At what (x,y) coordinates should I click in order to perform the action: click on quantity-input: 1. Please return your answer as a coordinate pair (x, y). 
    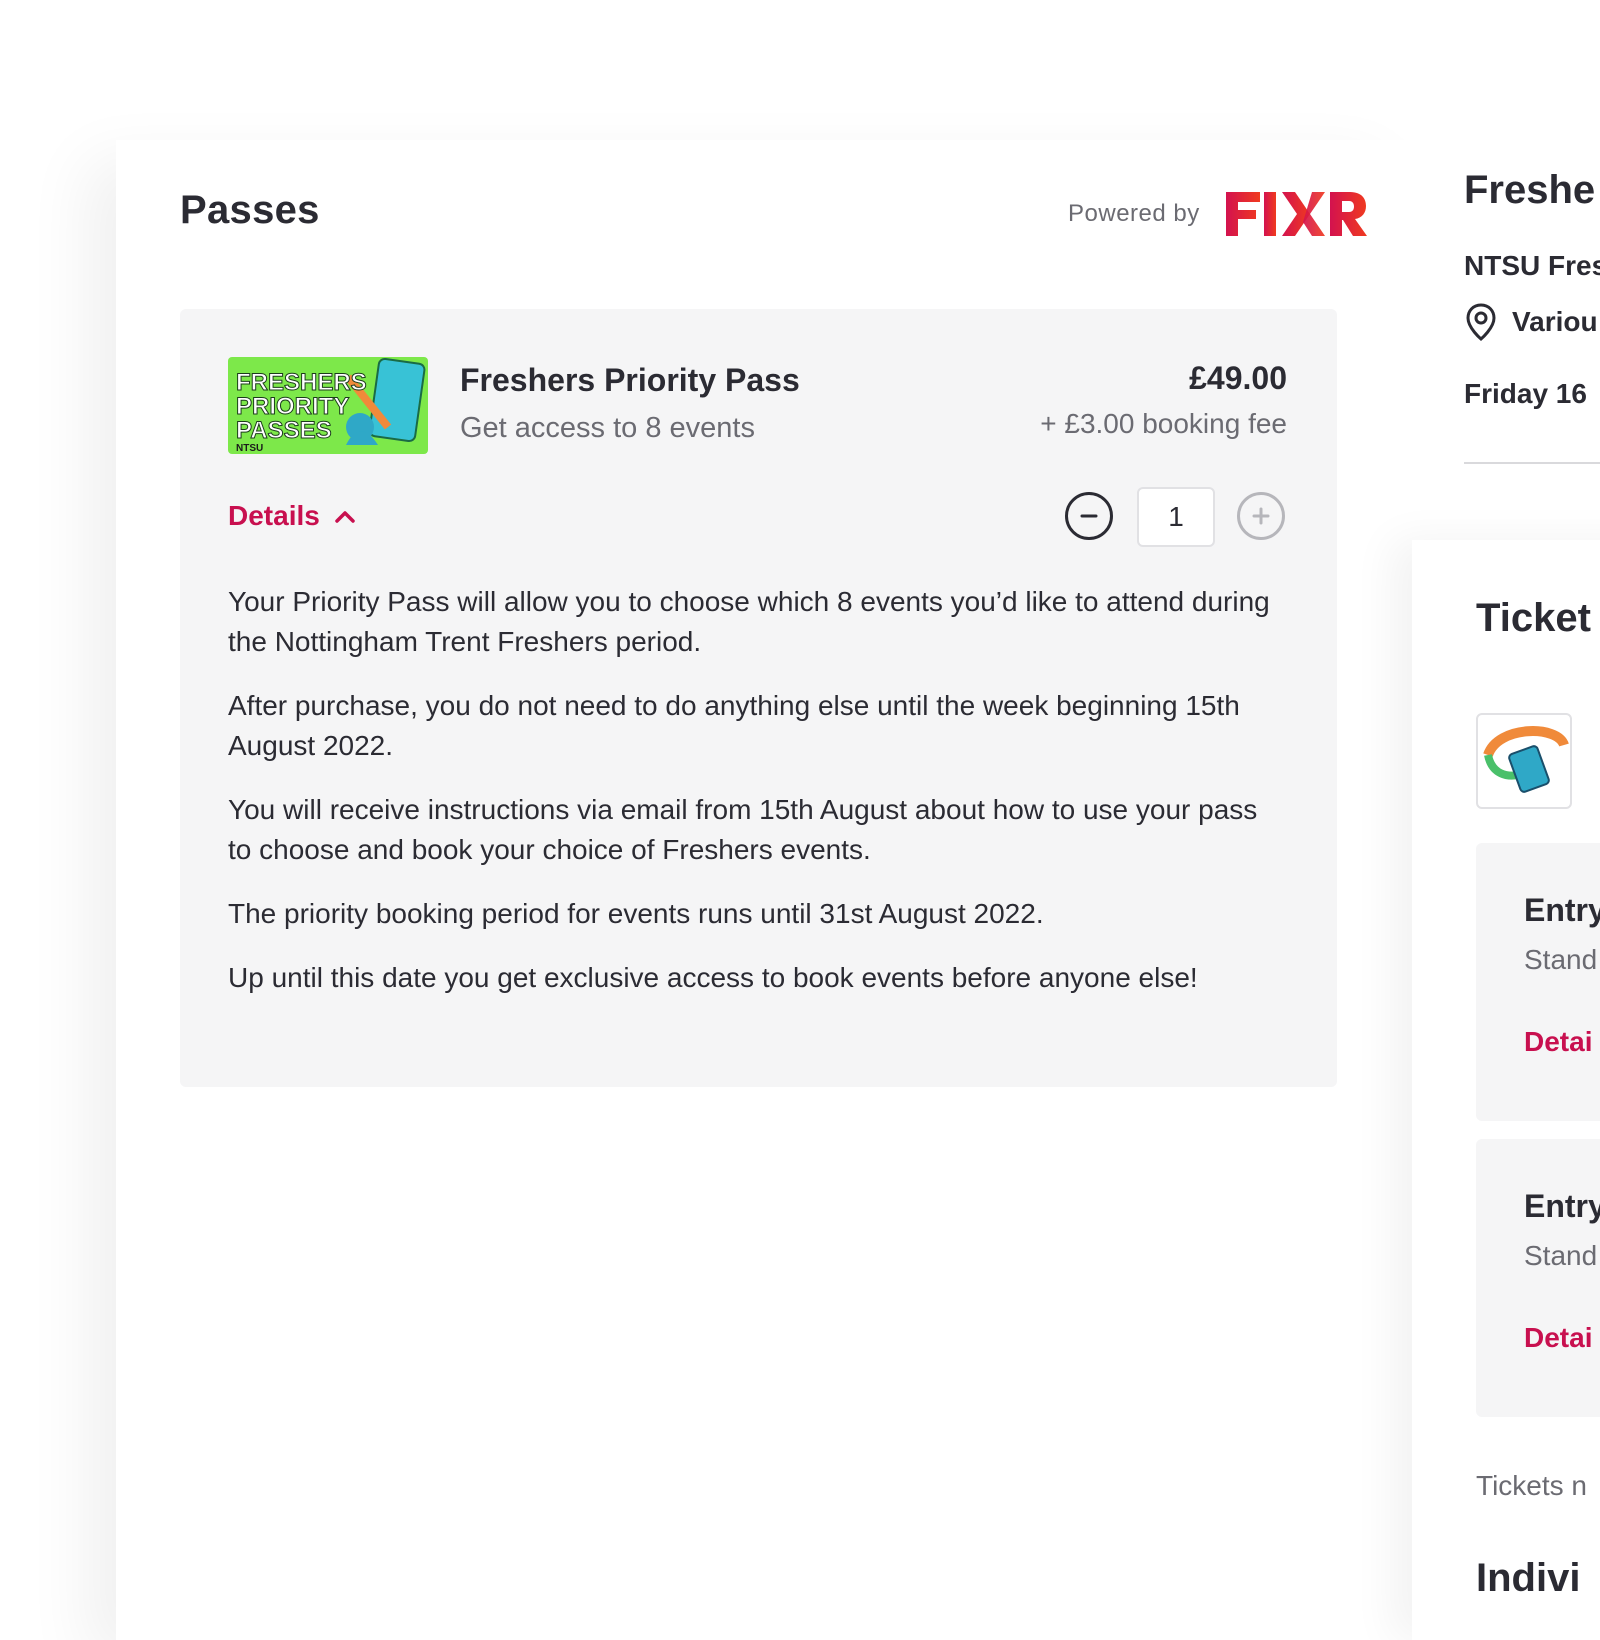
    Looking at the image, I should click on (1176, 517).